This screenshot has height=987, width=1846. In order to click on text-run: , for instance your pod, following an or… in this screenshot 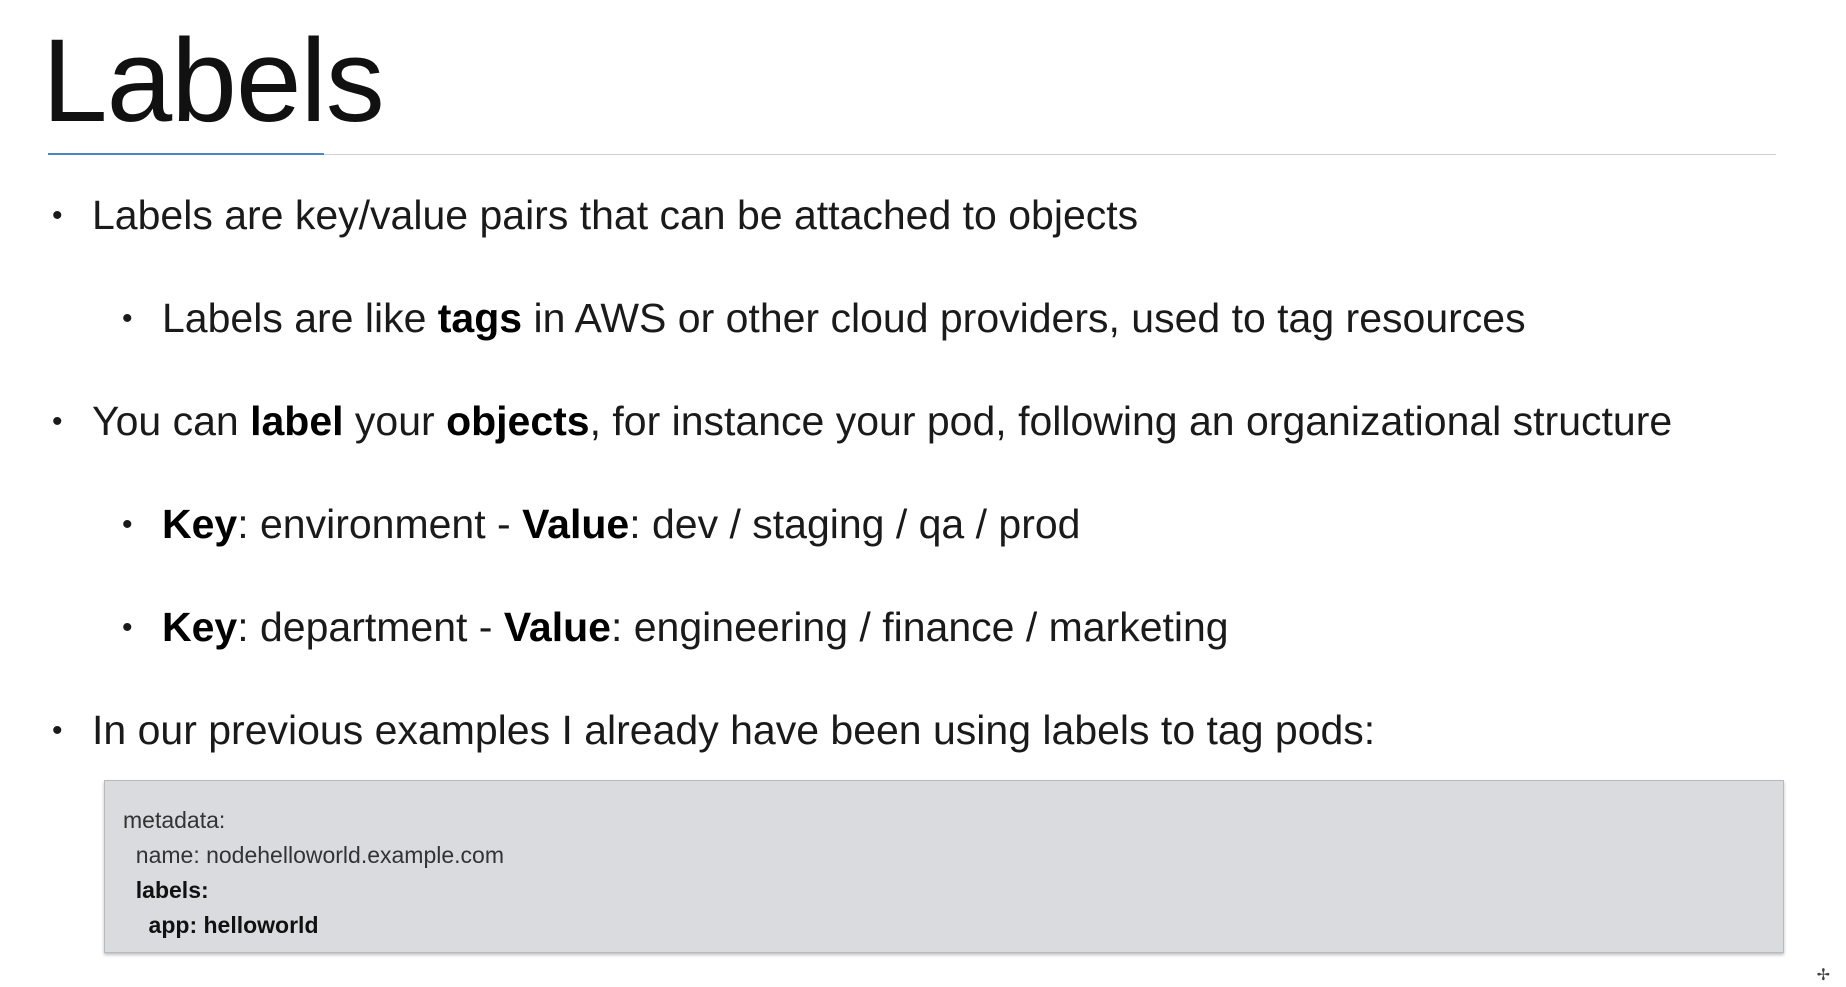, I will do `click(1131, 421)`.